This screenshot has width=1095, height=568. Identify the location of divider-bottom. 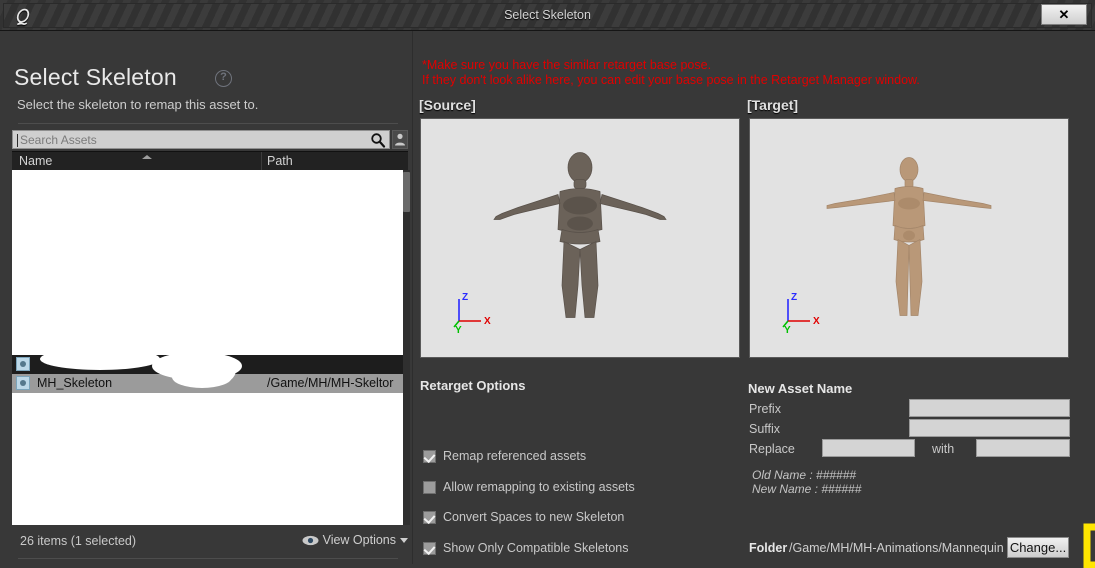
(208, 558).